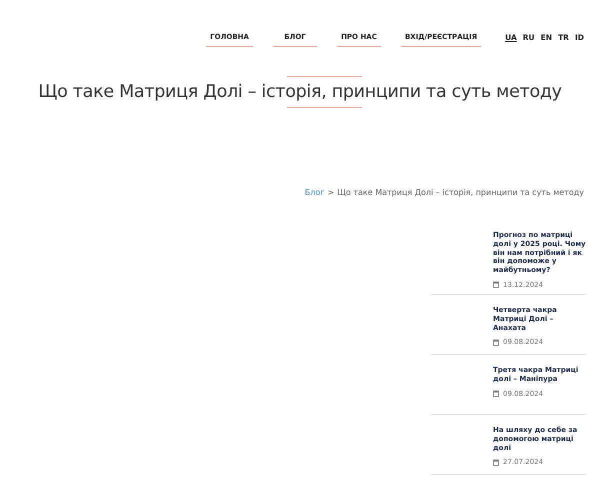 This screenshot has width=600, height=480. Describe the element at coordinates (300, 92) in the screenshot. I see `page-title: Що таке Матриця Долі – історія, принципи та суть методу` at that location.